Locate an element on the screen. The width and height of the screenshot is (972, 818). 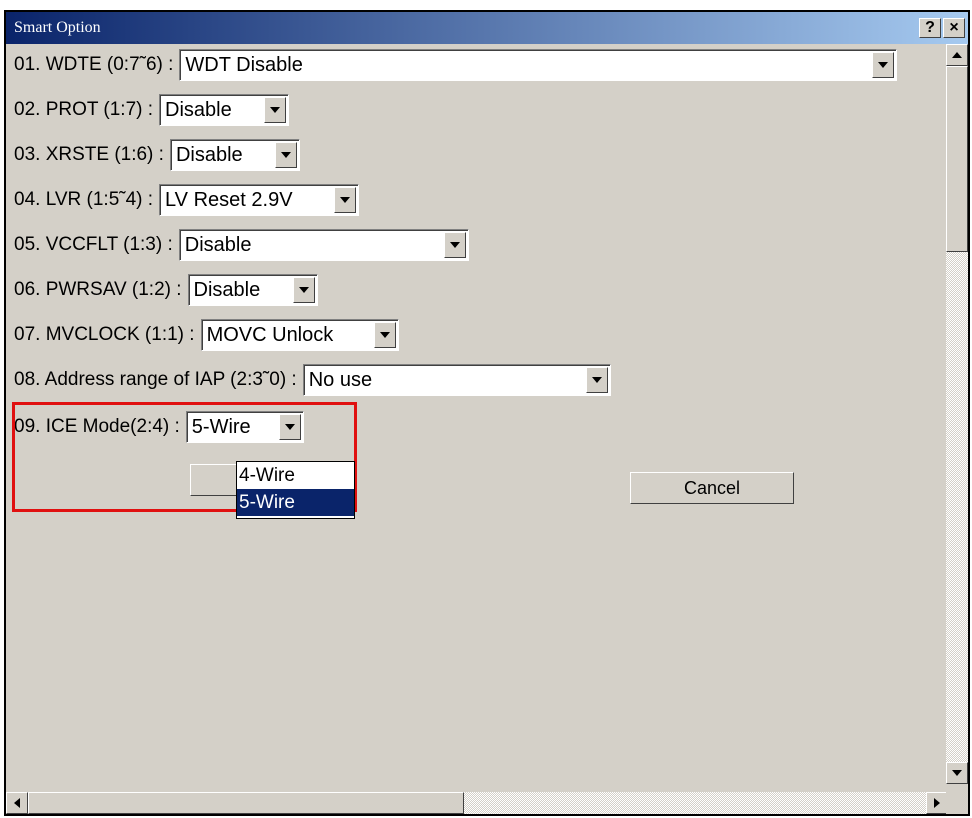
scrollbar-corner is located at coordinates (957, 803).